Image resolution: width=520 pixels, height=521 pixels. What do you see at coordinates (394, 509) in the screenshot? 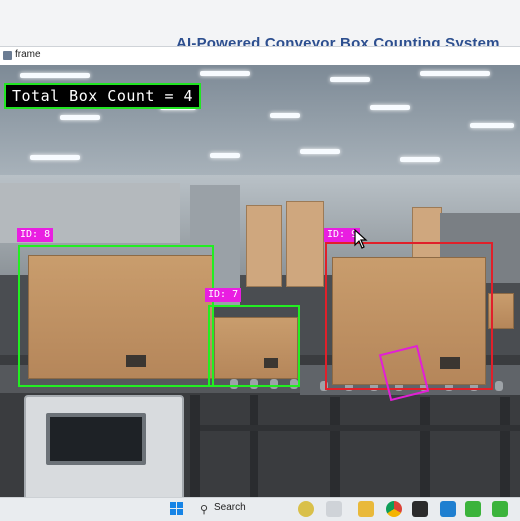
I see `chrome-icon` at bounding box center [394, 509].